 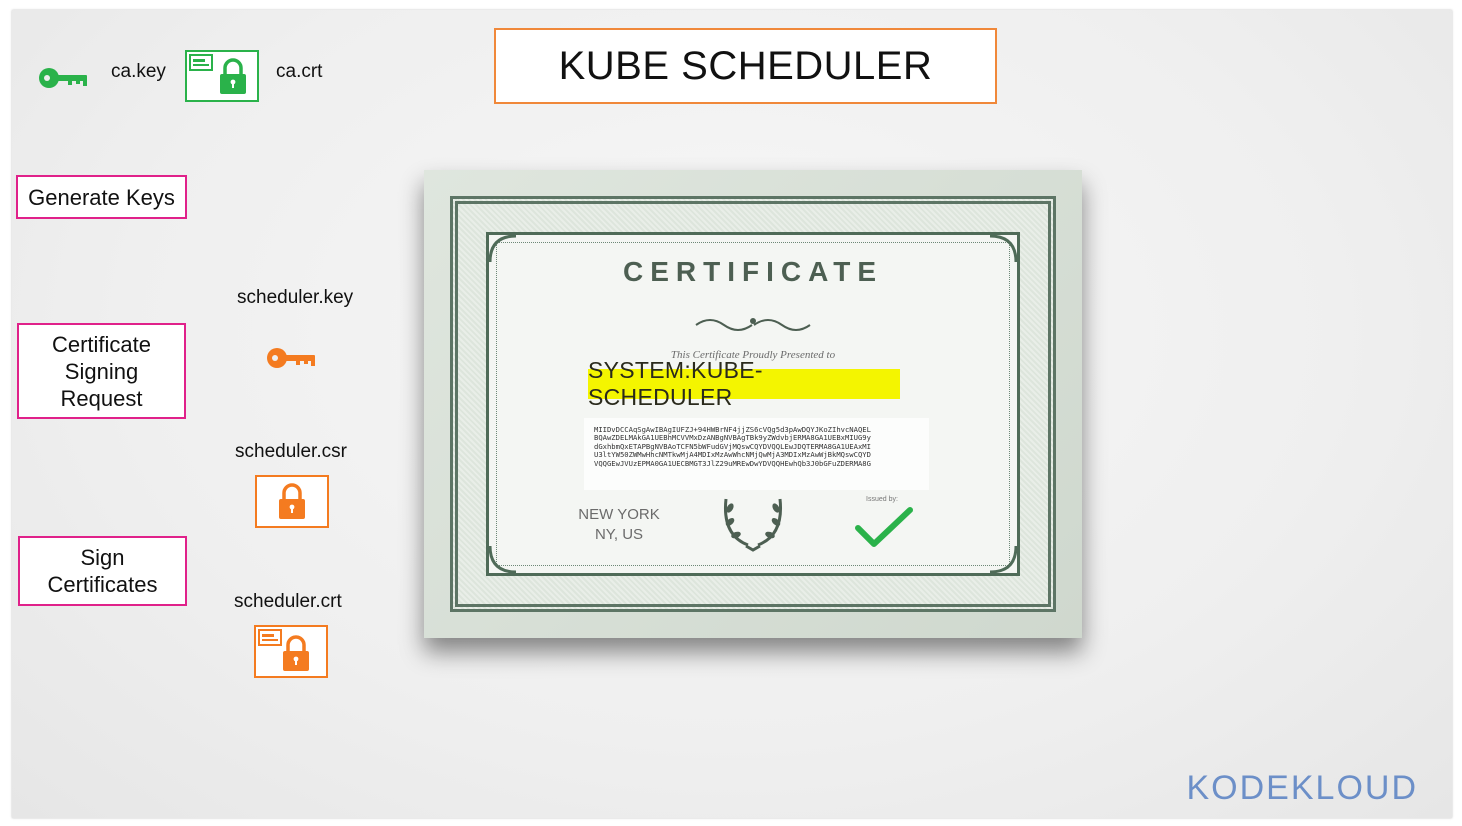 I want to click on ca-crt-icon, so click(x=222, y=76).